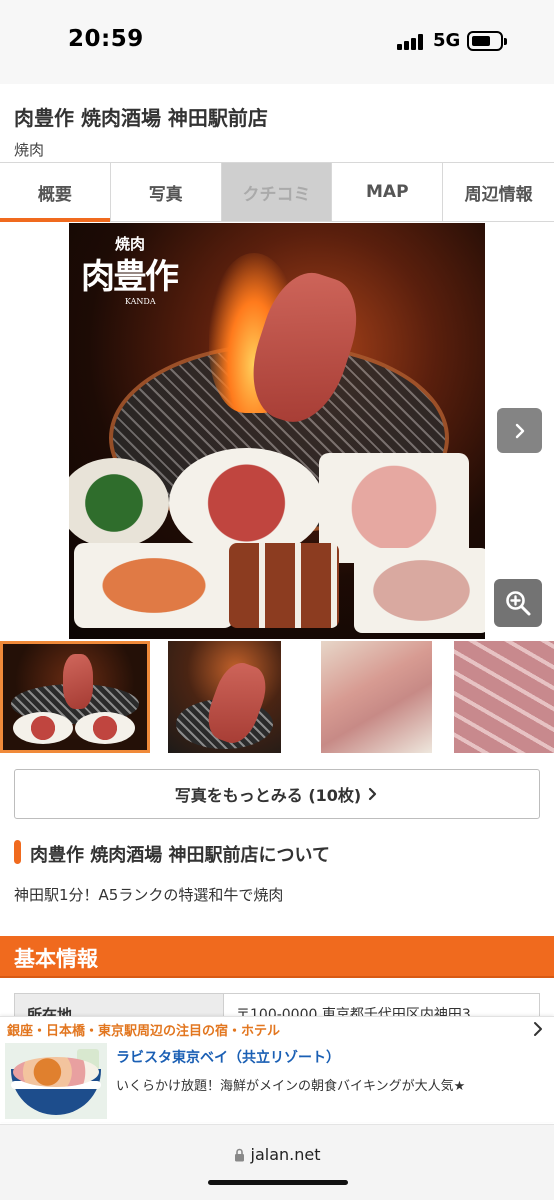 This screenshot has width=554, height=1200. What do you see at coordinates (154, 585) in the screenshot?
I see `shrimp-image-part` at bounding box center [154, 585].